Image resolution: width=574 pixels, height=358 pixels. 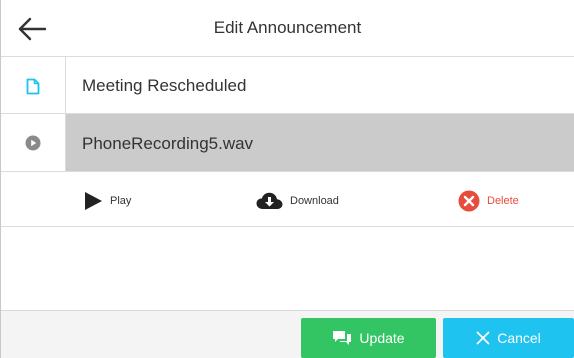 What do you see at coordinates (164, 85) in the screenshot?
I see `announcement-title-text: Meeting Rescheduled` at bounding box center [164, 85].